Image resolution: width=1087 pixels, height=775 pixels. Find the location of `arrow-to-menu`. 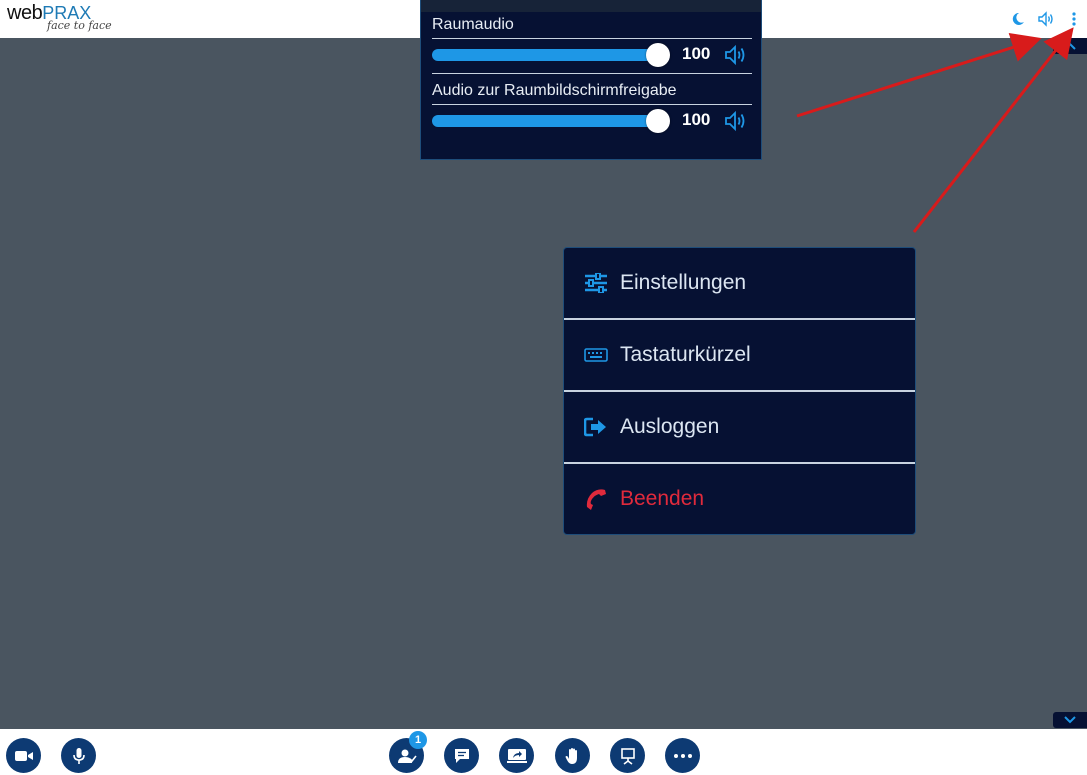

arrow-to-menu is located at coordinates (993, 130).